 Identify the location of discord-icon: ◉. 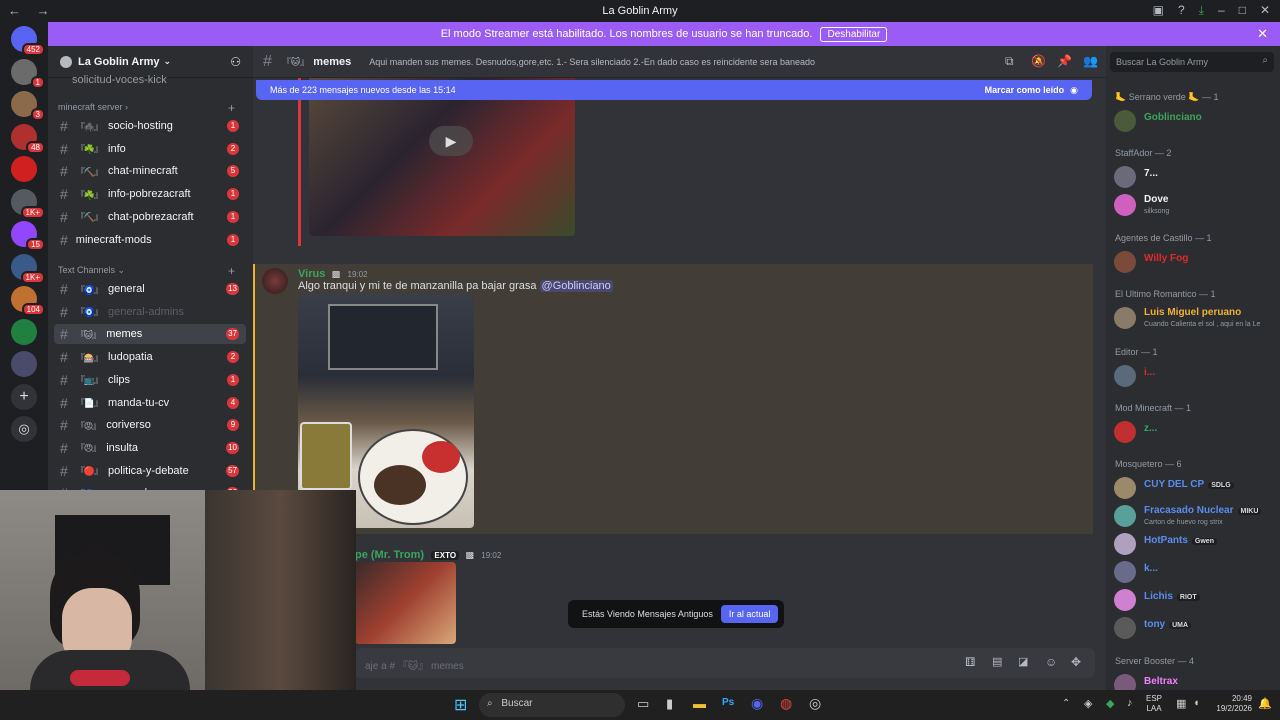
(757, 703).